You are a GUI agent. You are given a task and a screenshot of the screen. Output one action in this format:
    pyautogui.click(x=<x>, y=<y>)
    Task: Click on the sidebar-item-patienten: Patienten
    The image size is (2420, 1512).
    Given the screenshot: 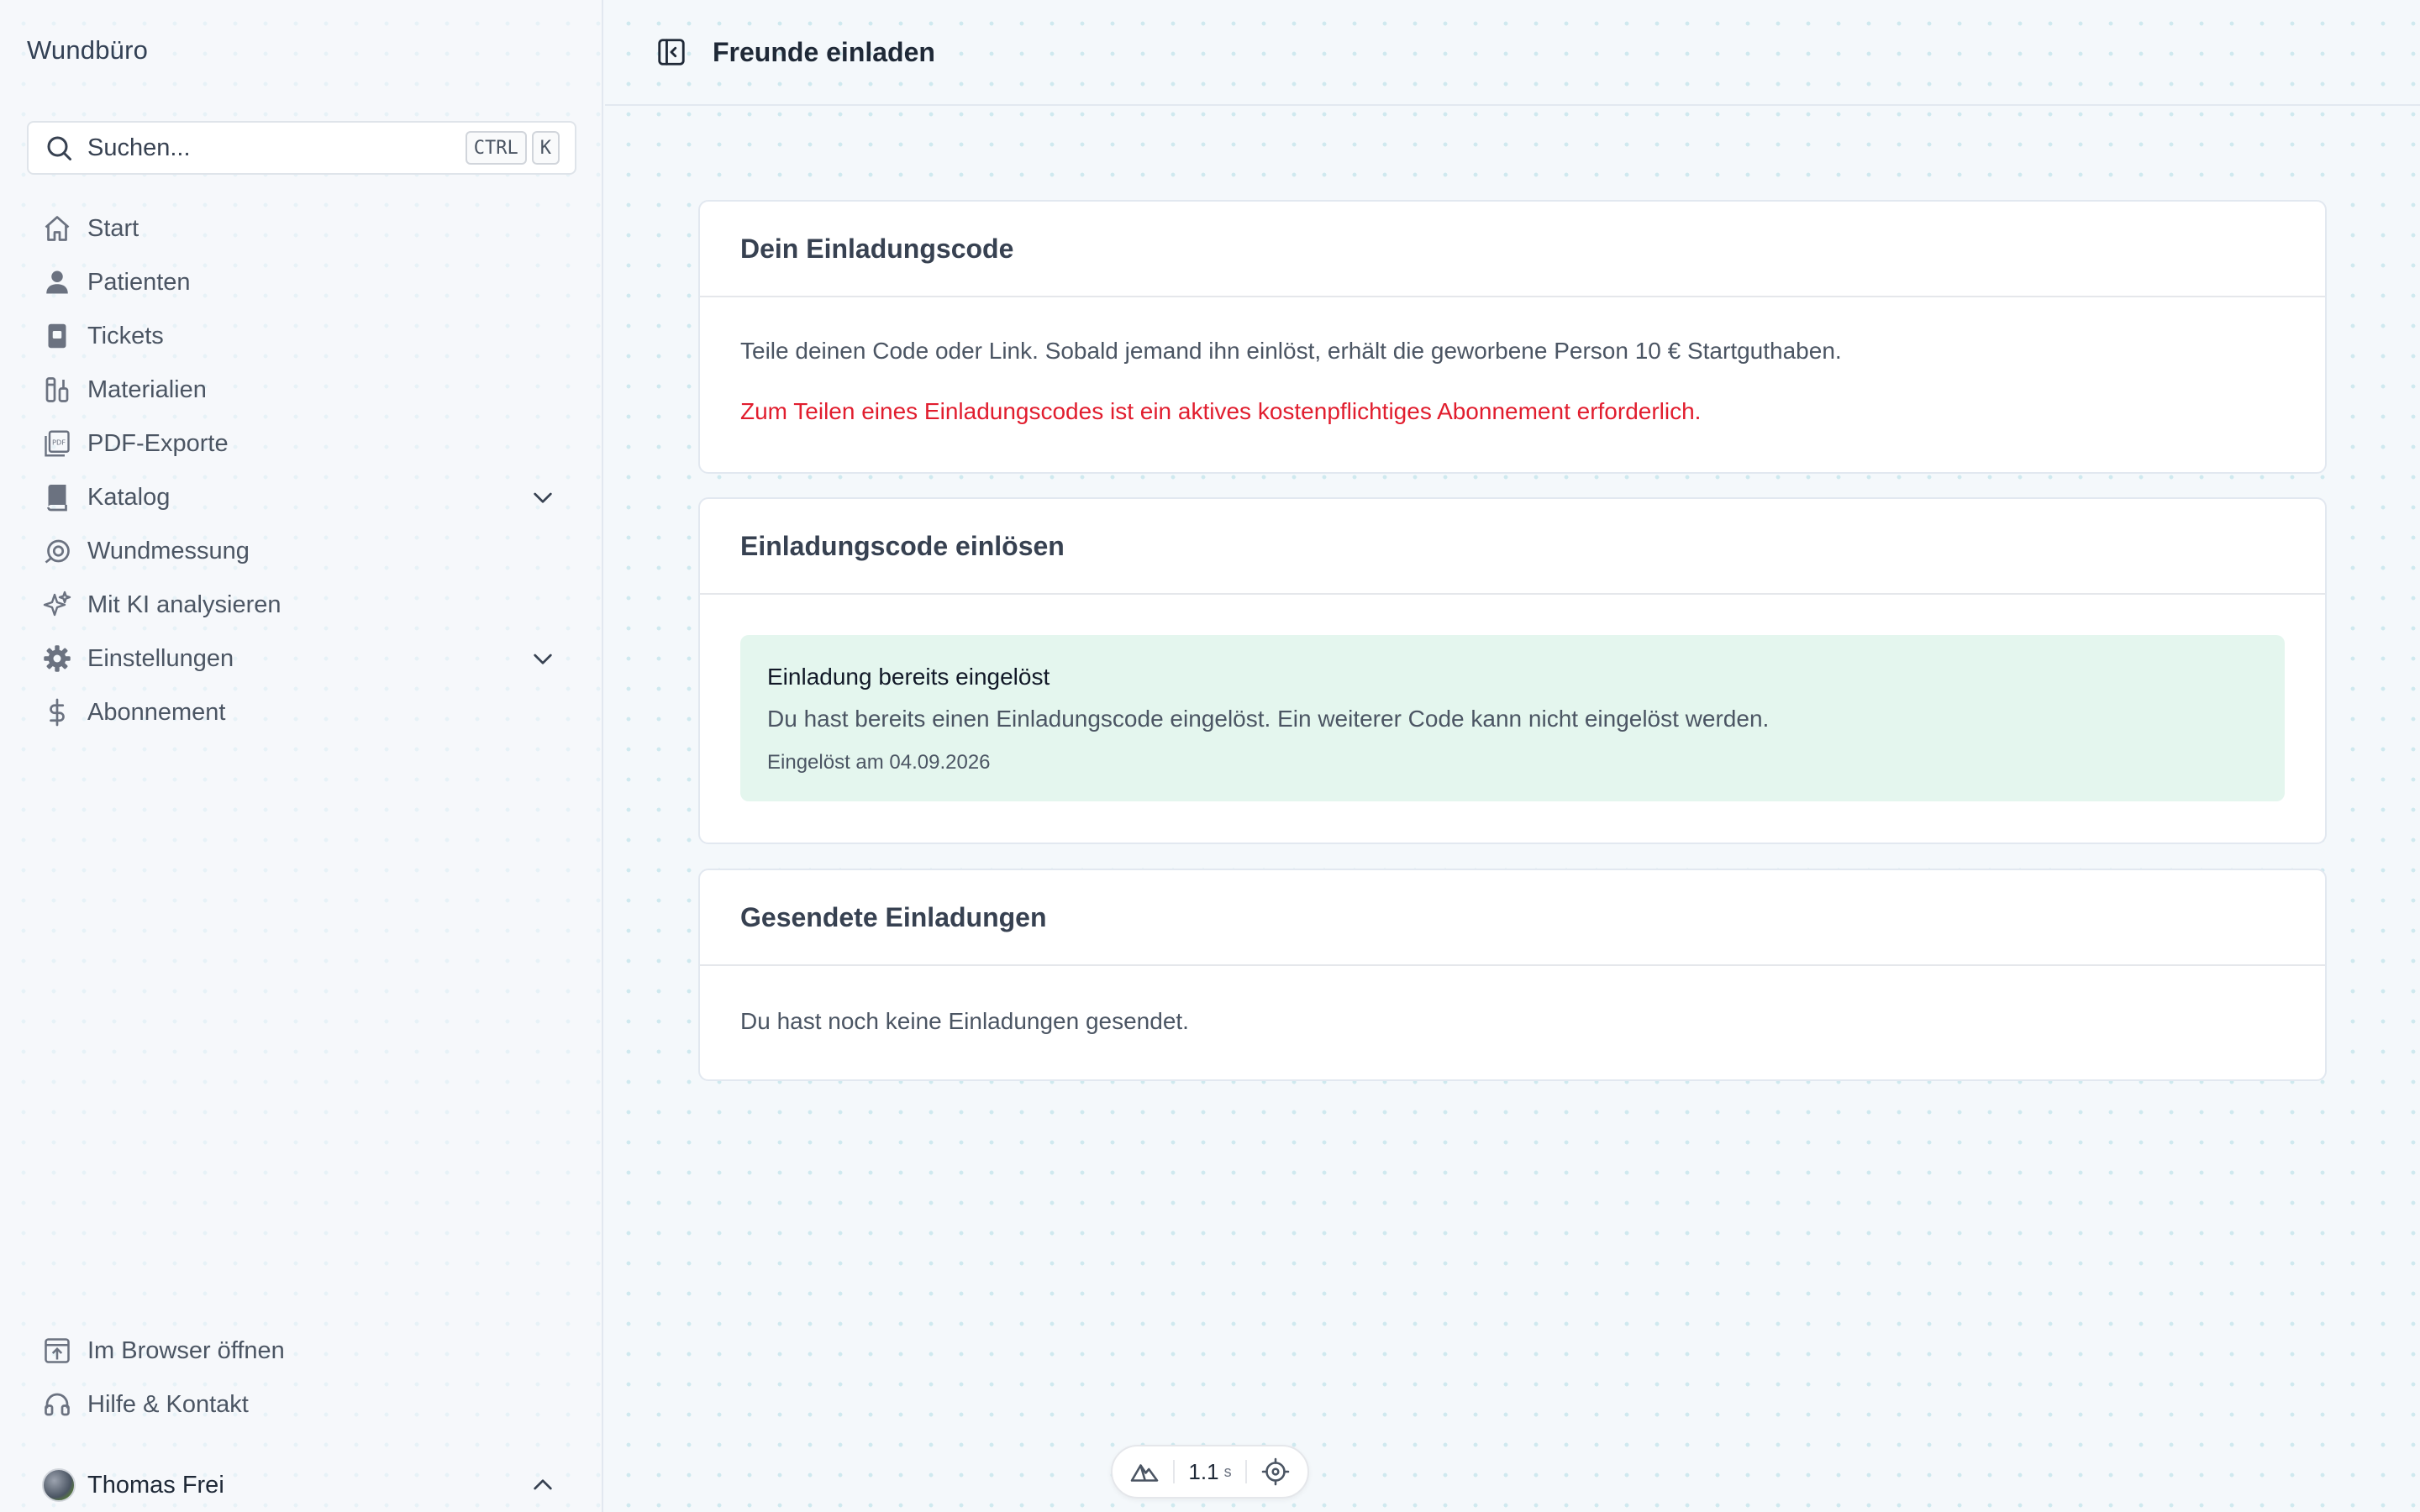 What is the action you would take?
    pyautogui.click(x=306, y=282)
    